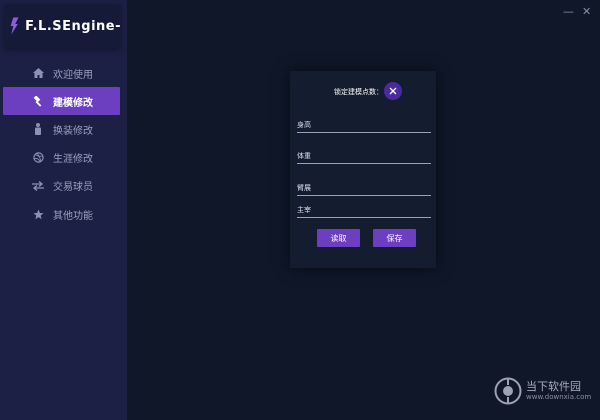 Image resolution: width=600 pixels, height=420 pixels. I want to click on dialog-close-button, so click(393, 91).